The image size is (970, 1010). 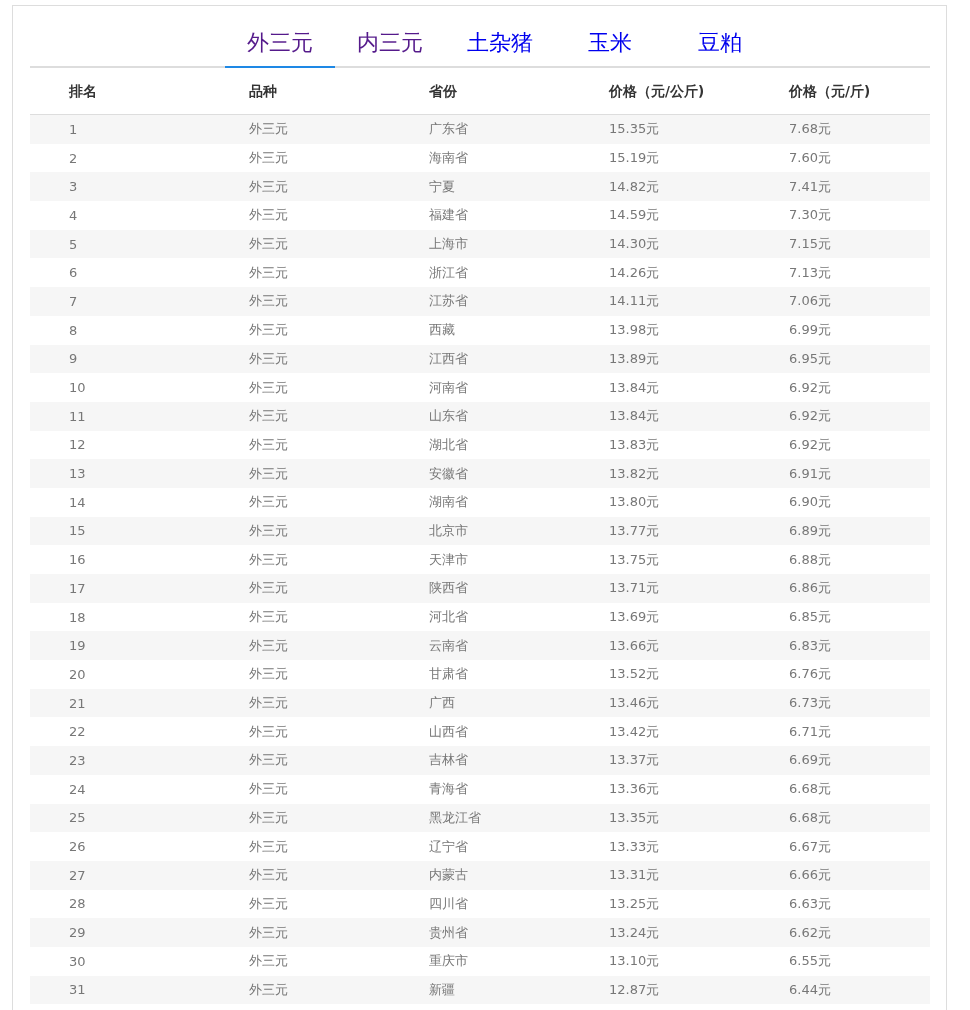 I want to click on table-cell: 7.60元, so click(x=810, y=158).